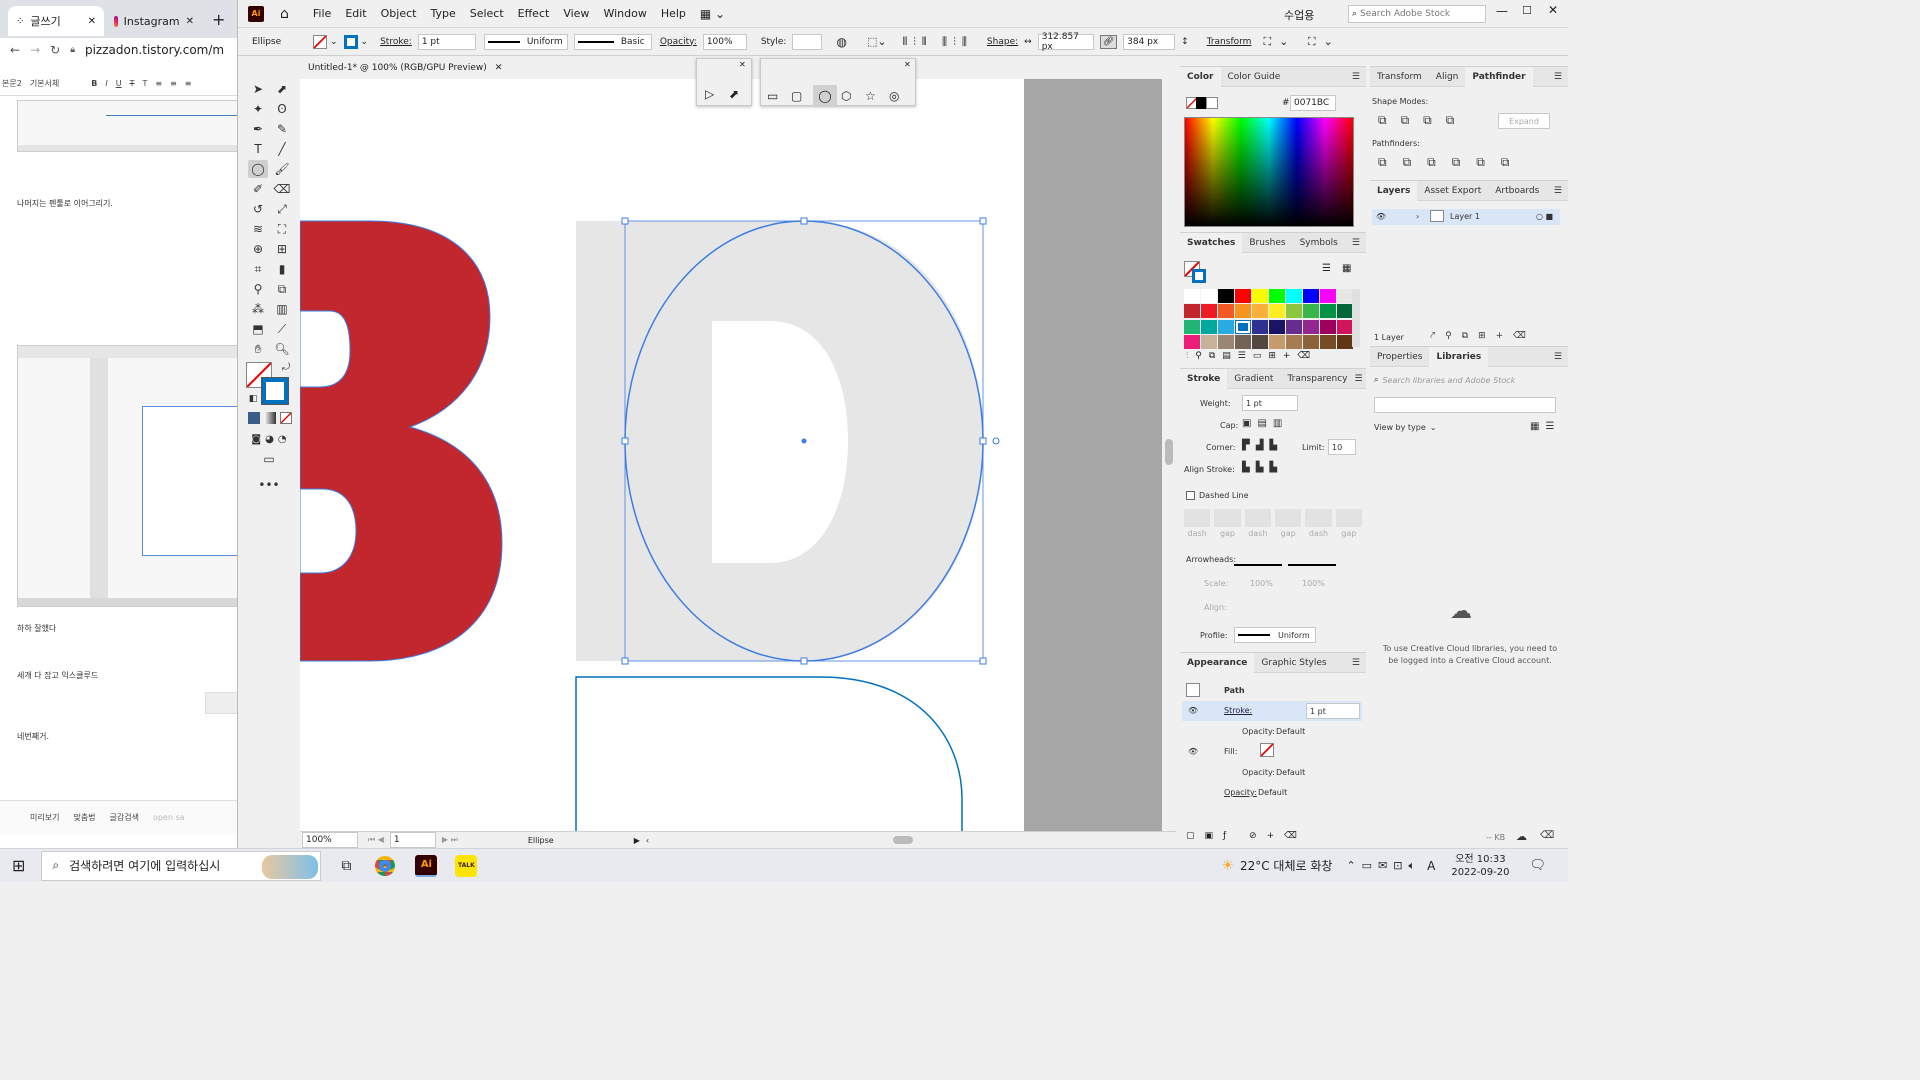  What do you see at coordinates (282, 289) in the screenshot?
I see `blend-tool-icon: ⧉` at bounding box center [282, 289].